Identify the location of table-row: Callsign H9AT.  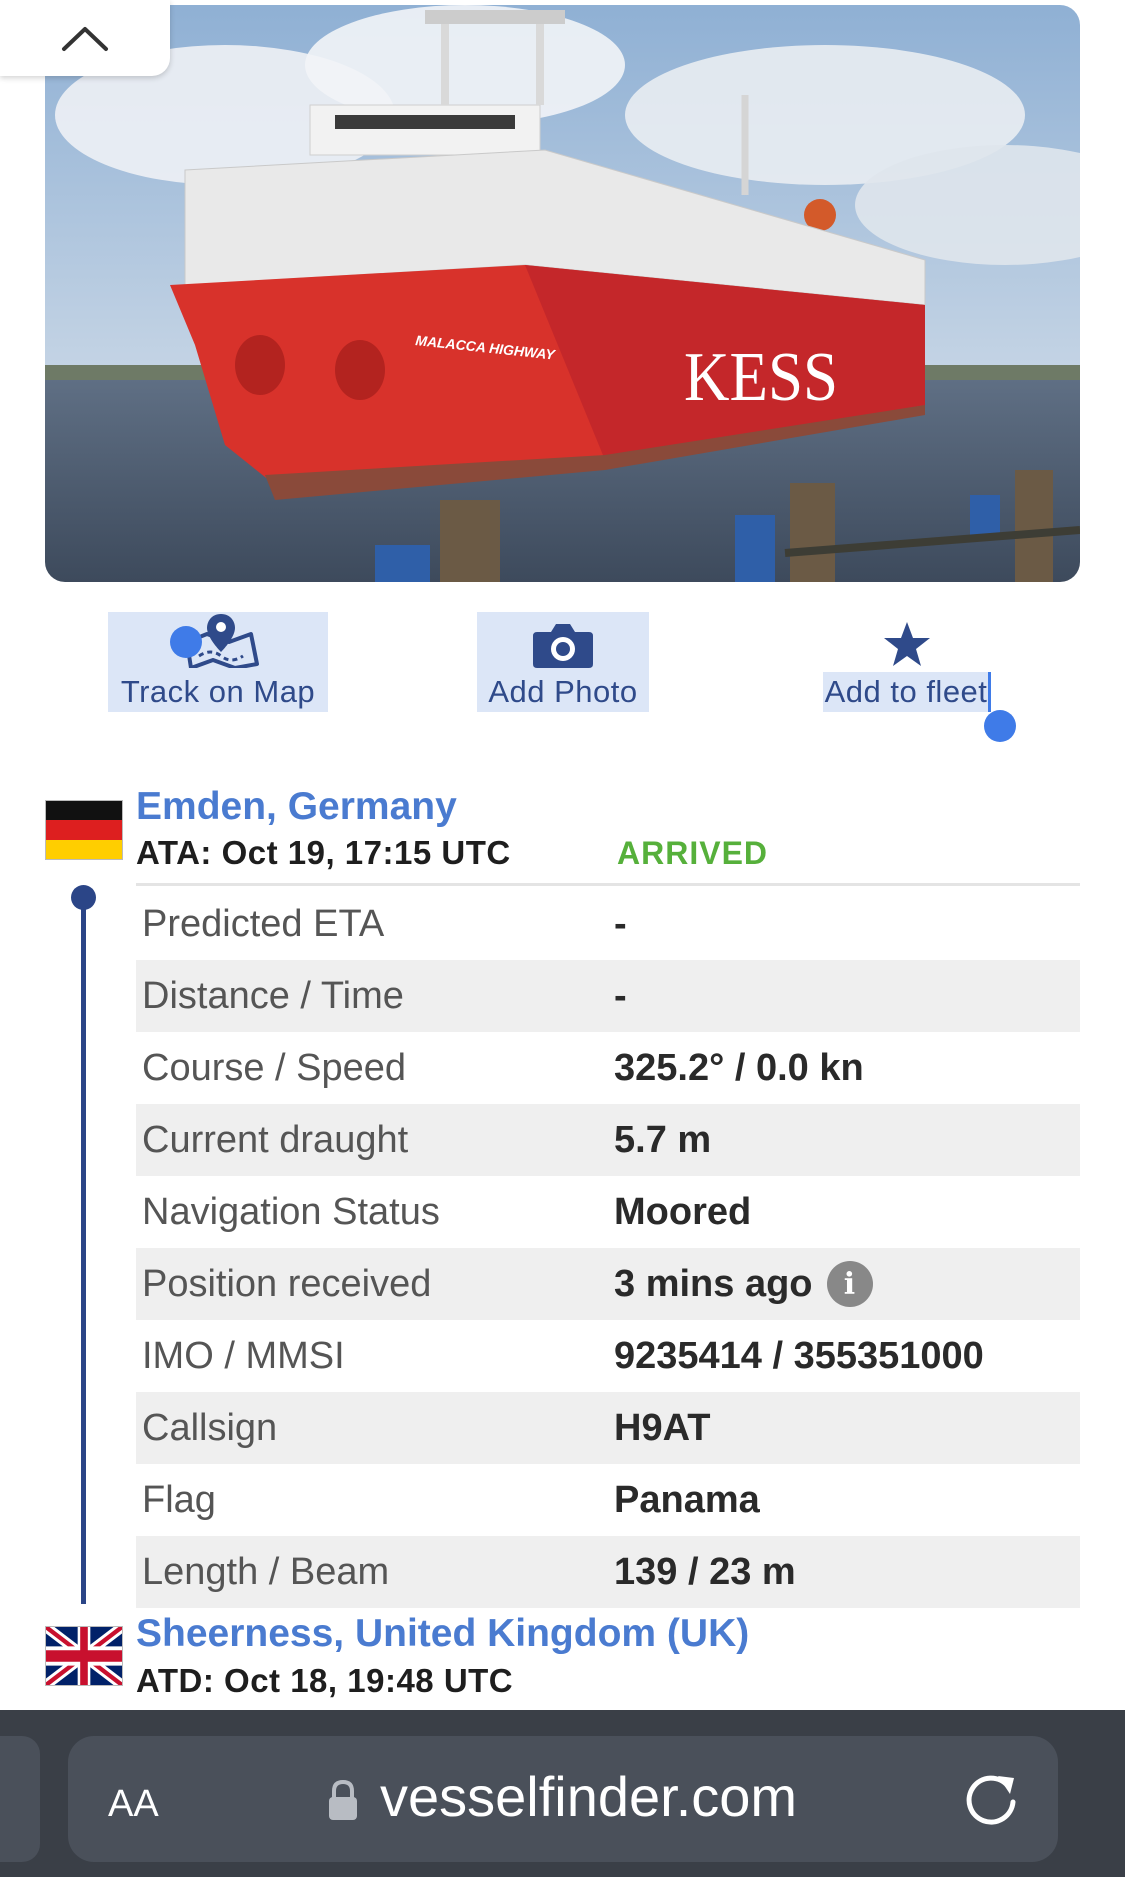
(608, 1428).